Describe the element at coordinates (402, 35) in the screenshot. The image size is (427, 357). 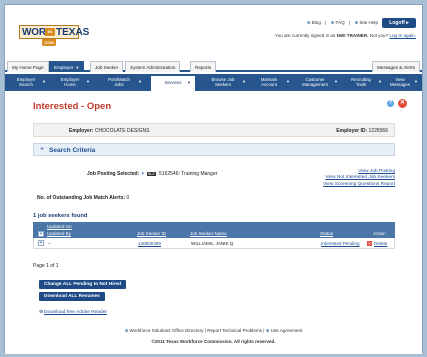
I see `login-again-link: Log In again.` at that location.